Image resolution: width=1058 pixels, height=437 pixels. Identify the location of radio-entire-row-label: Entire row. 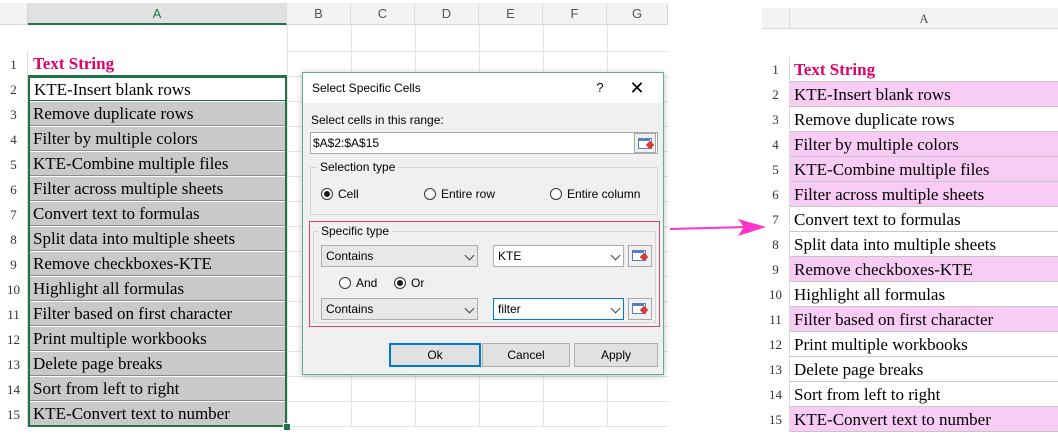
(468, 194).